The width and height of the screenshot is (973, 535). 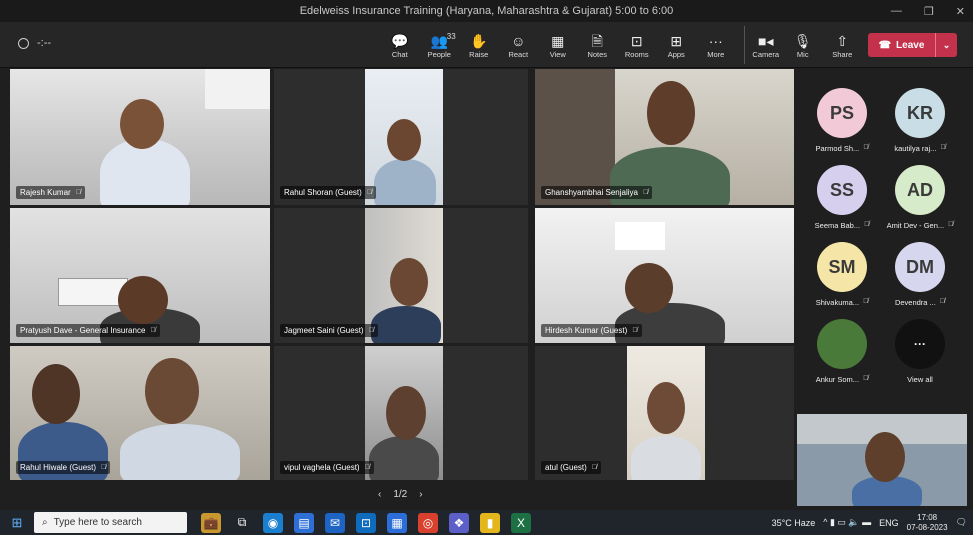 I want to click on notification-icon: 🗨, so click(x=961, y=522).